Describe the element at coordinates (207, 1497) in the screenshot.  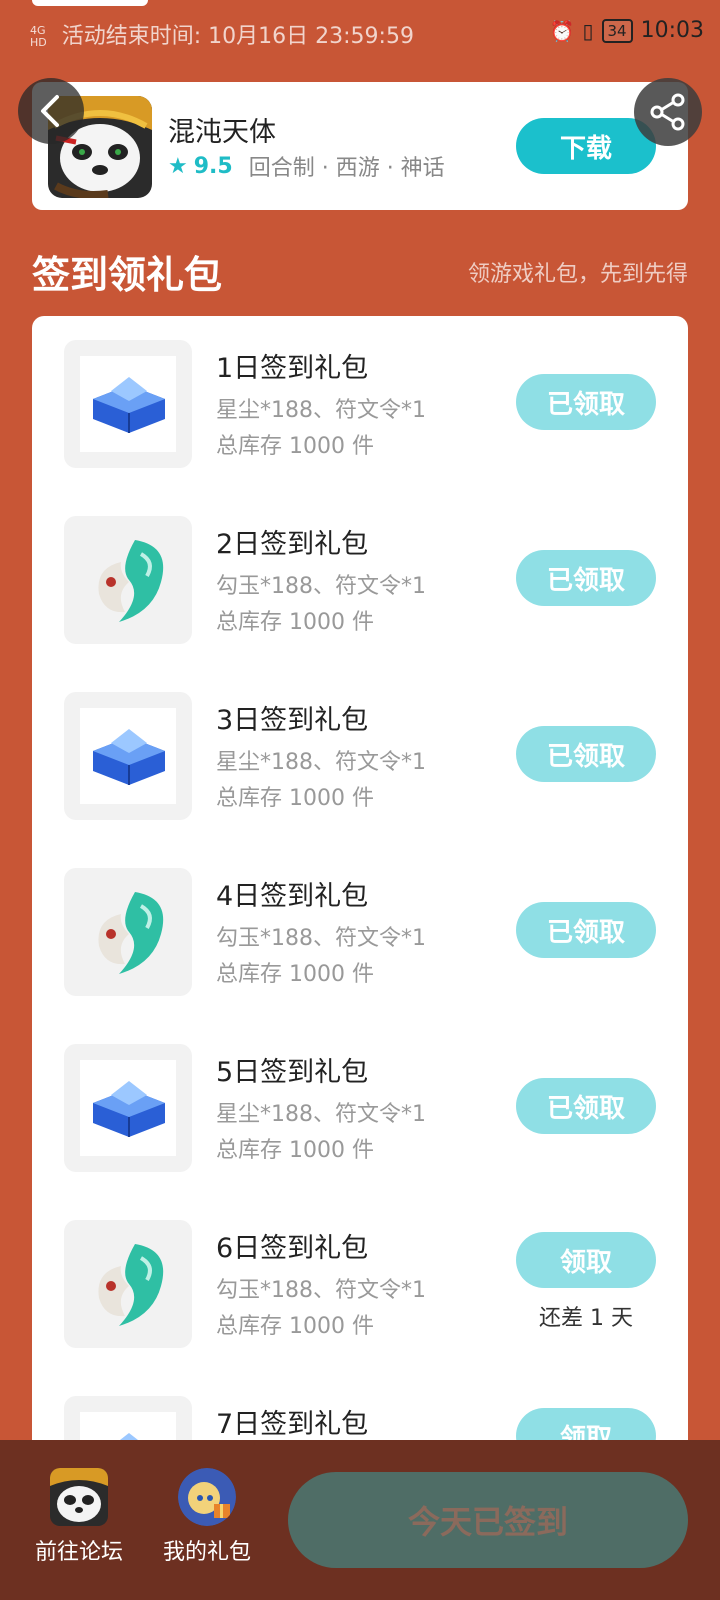
I see `gift-avatar-icon` at that location.